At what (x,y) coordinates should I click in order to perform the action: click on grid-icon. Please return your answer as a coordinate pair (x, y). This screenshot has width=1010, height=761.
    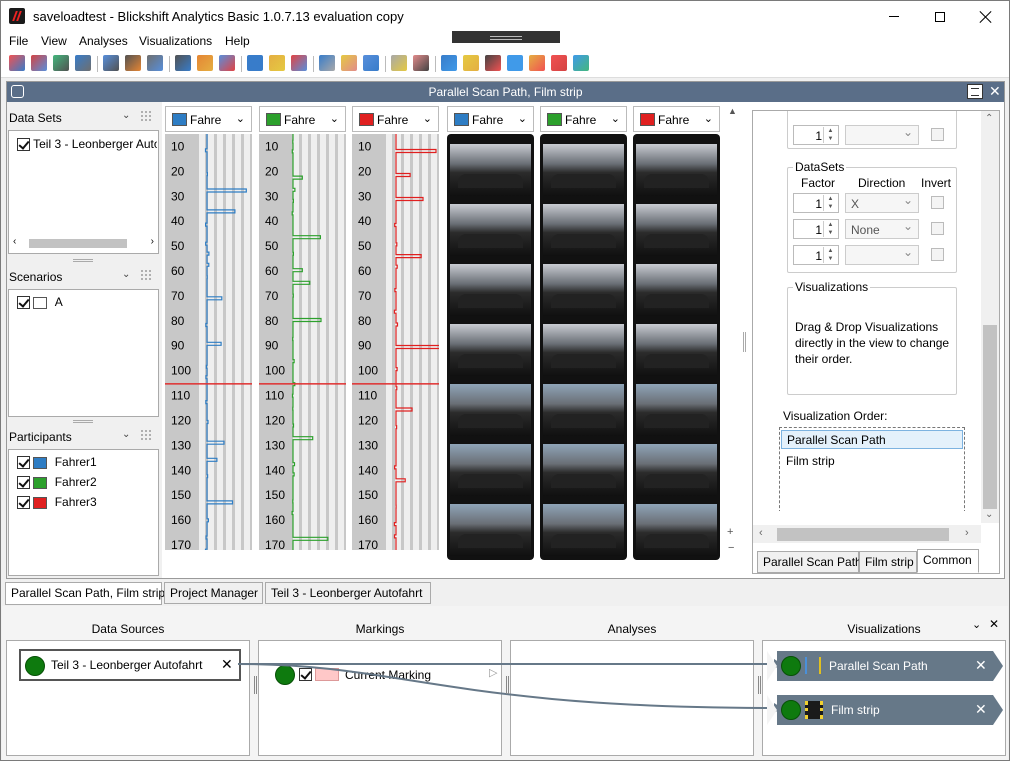
    Looking at the image, I should click on (471, 63).